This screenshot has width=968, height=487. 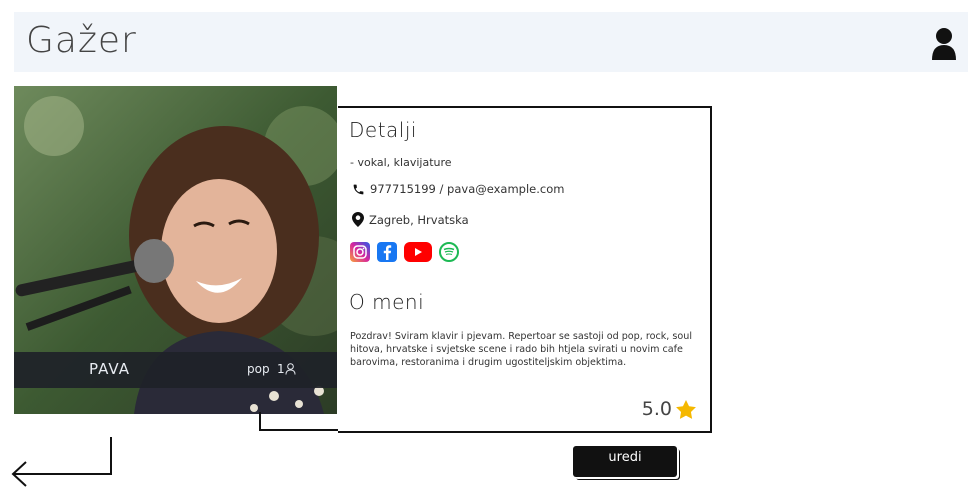 I want to click on back-arrow-icon, so click(x=63, y=460).